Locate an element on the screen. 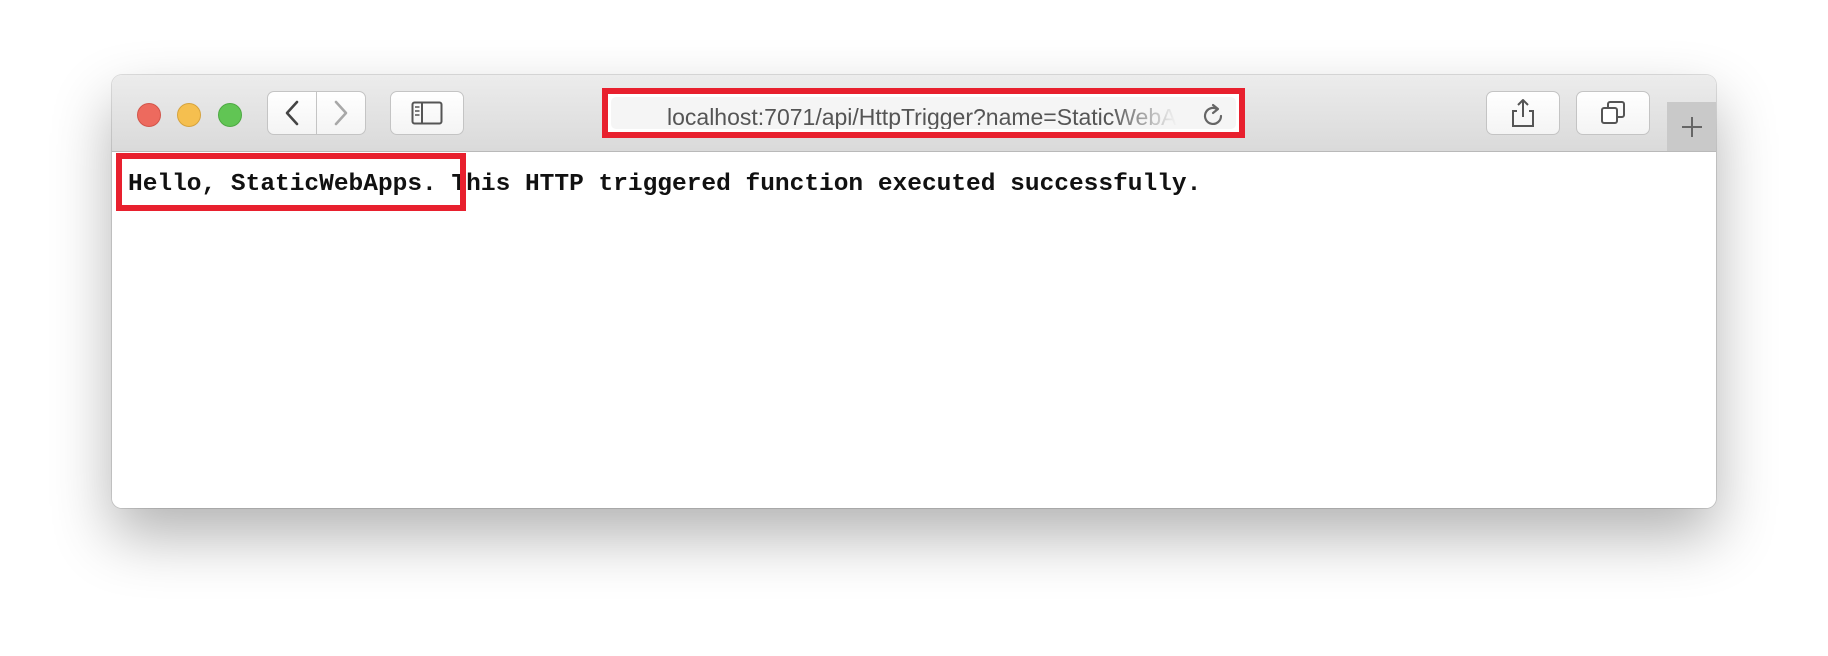 The image size is (1828, 656). tab-overview-button is located at coordinates (1613, 113).